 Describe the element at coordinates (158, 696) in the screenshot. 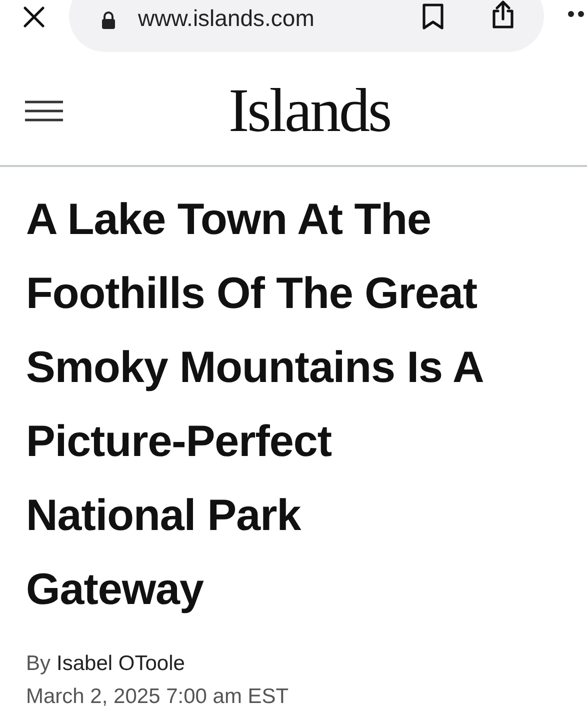

I see `publish-date: March 2, 2025 7:00 am EST` at that location.